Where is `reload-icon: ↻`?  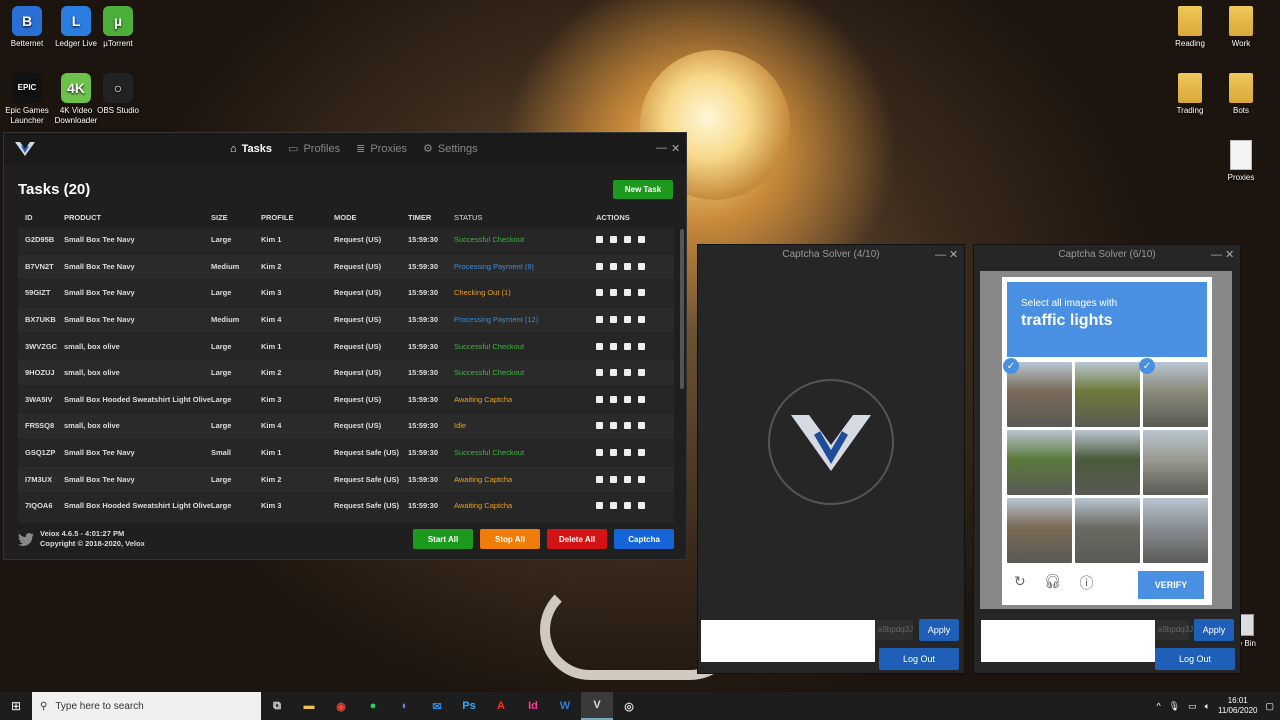 reload-icon: ↻ is located at coordinates (1020, 583).